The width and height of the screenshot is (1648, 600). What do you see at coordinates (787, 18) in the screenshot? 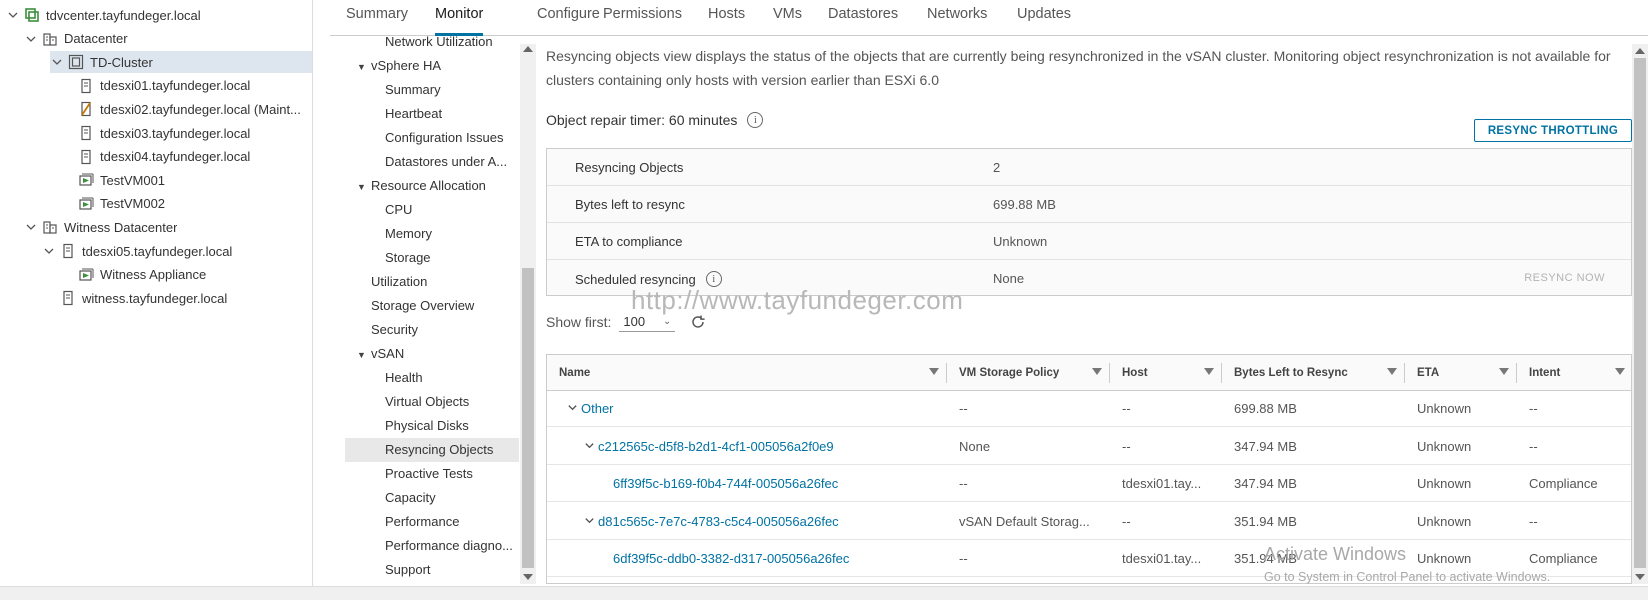
I see `tab-vms: VMs` at bounding box center [787, 18].